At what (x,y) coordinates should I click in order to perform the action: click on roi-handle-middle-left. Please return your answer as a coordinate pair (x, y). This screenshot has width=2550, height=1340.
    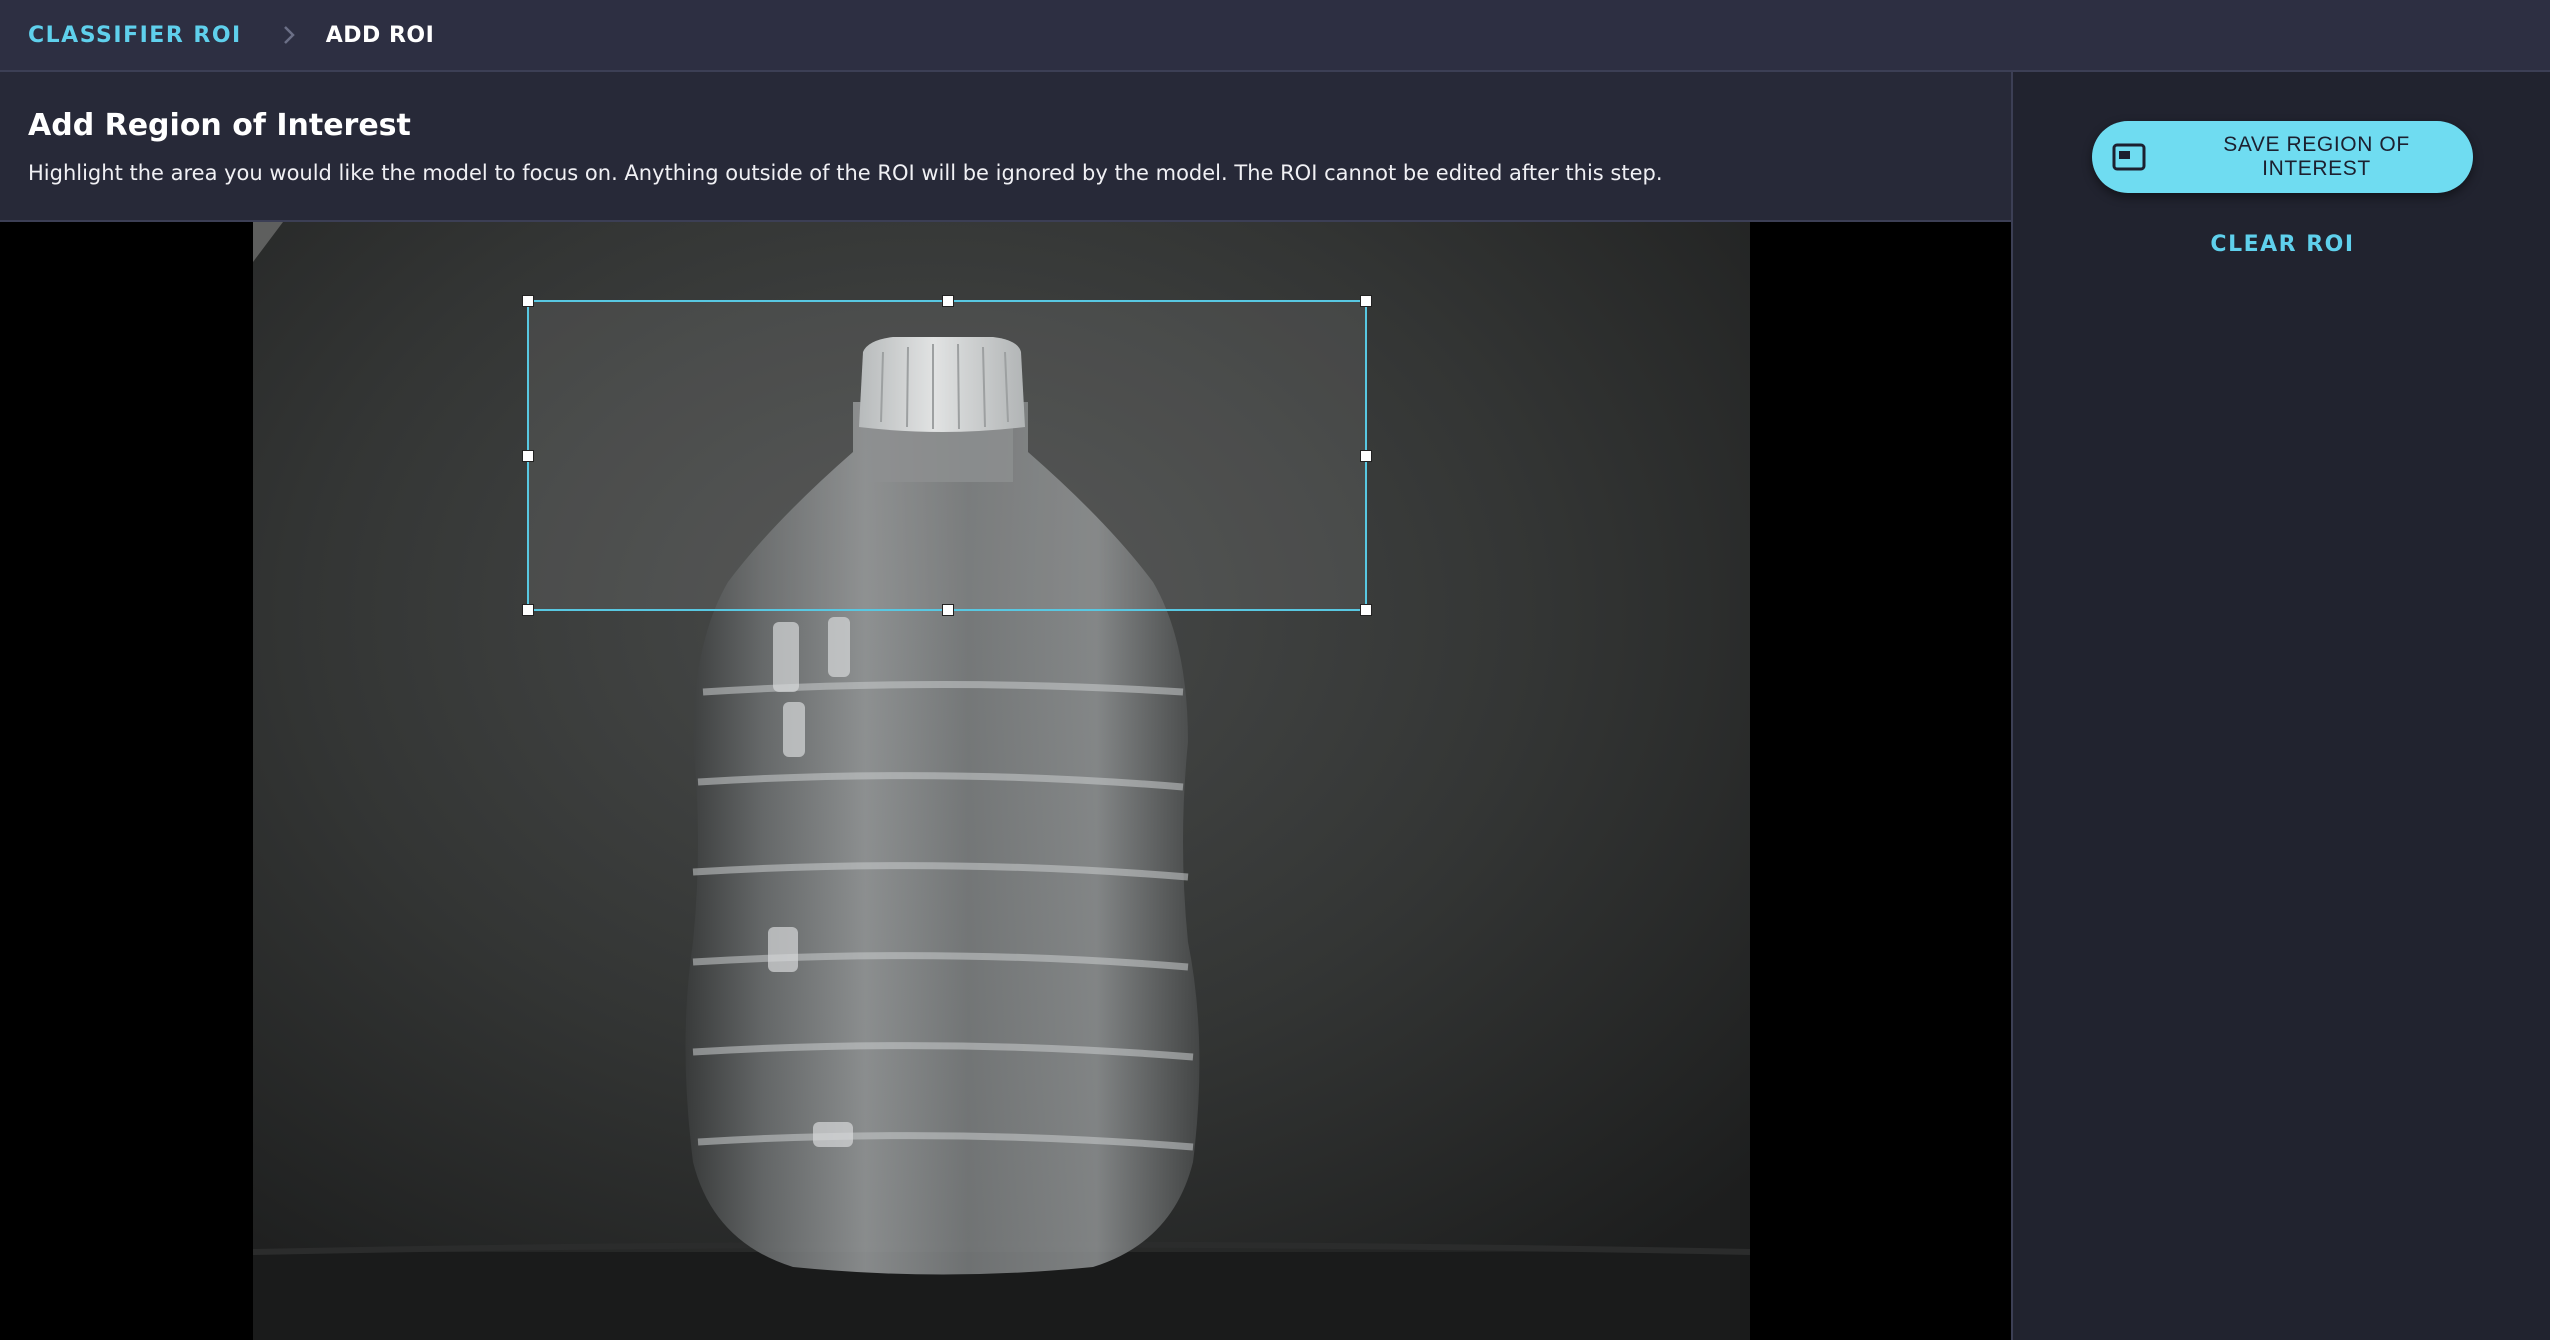
    Looking at the image, I should click on (528, 456).